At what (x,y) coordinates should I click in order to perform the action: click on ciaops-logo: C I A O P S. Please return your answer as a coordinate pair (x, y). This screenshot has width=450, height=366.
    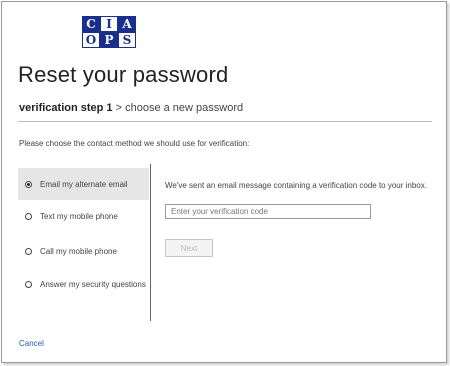
    Looking at the image, I should click on (109, 32).